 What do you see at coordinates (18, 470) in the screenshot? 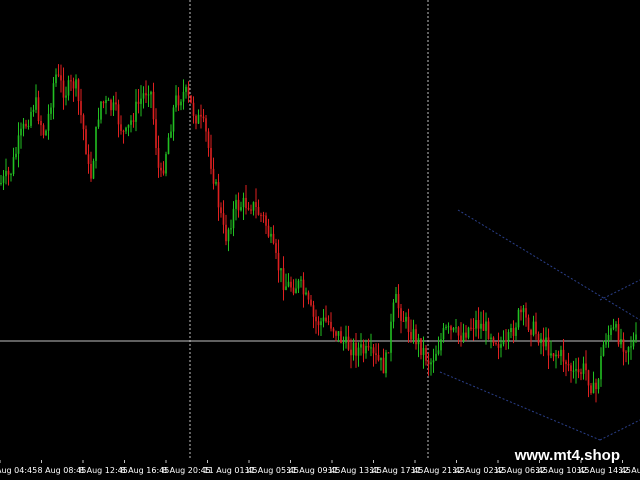
I see `x-tick-label: Aug 04:45` at bounding box center [18, 470].